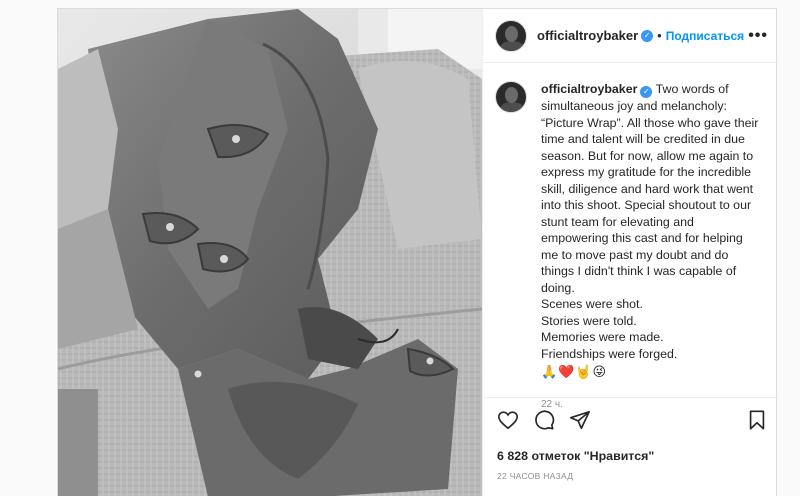 Image resolution: width=800 pixels, height=496 pixels. What do you see at coordinates (757, 420) in the screenshot?
I see `bookmark-icon` at bounding box center [757, 420].